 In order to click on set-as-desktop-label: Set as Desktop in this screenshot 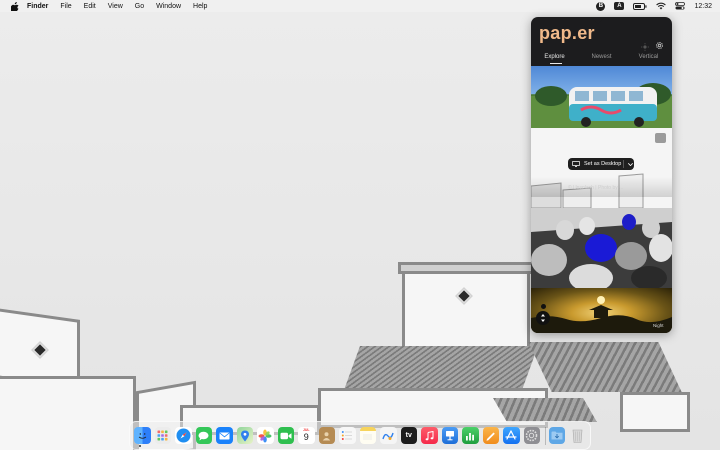, I will do `click(603, 164)`.